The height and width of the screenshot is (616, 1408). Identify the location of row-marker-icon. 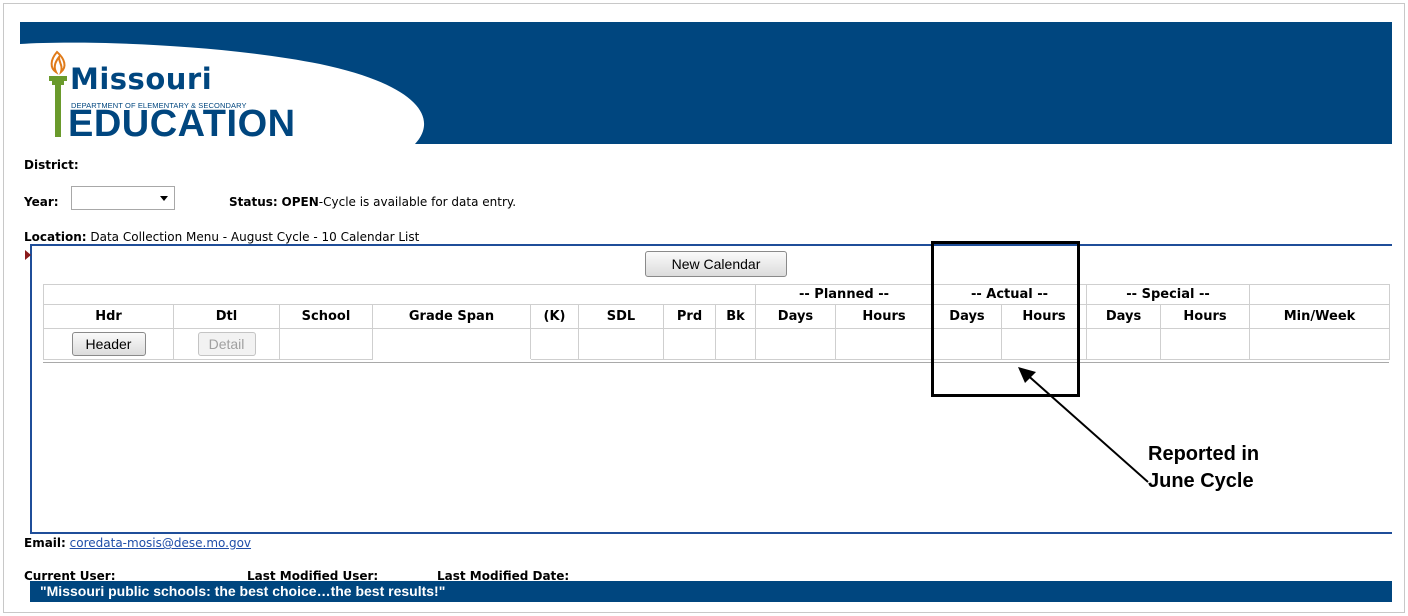
(28, 255).